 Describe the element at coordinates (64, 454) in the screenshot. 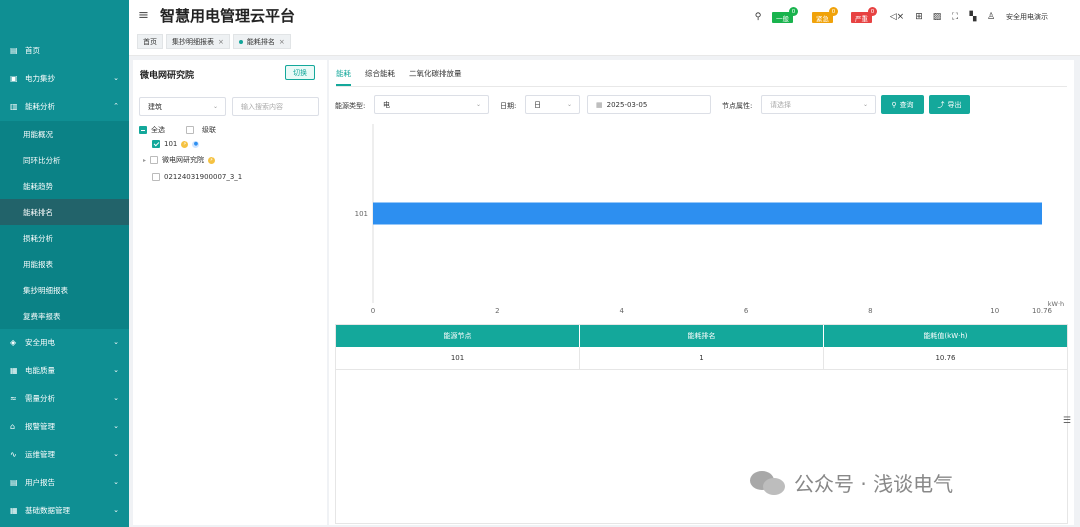

I see `sidebar-item-ops: ∿ 运维管理 ⌄` at that location.